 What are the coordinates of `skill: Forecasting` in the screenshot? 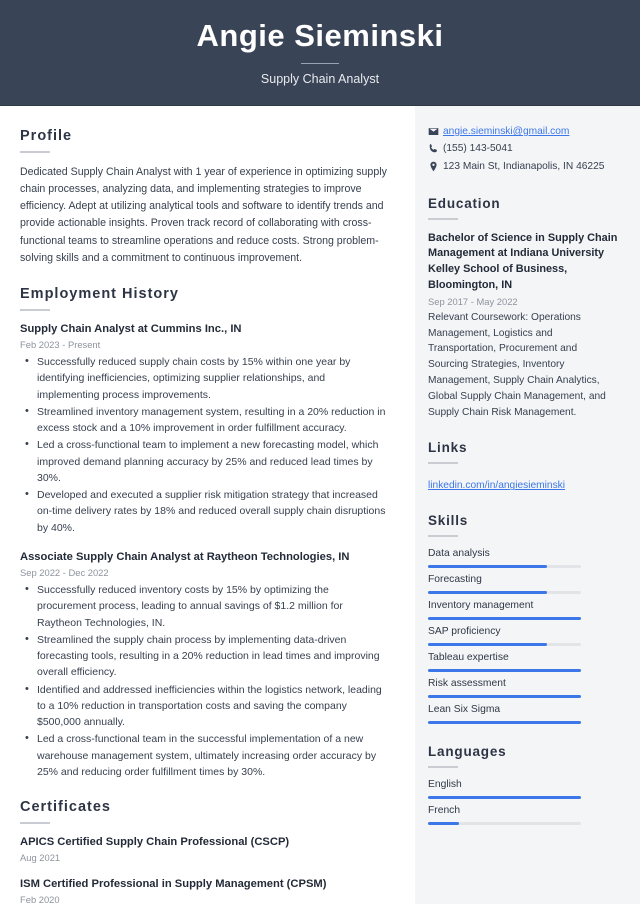 It's located at (524, 584).